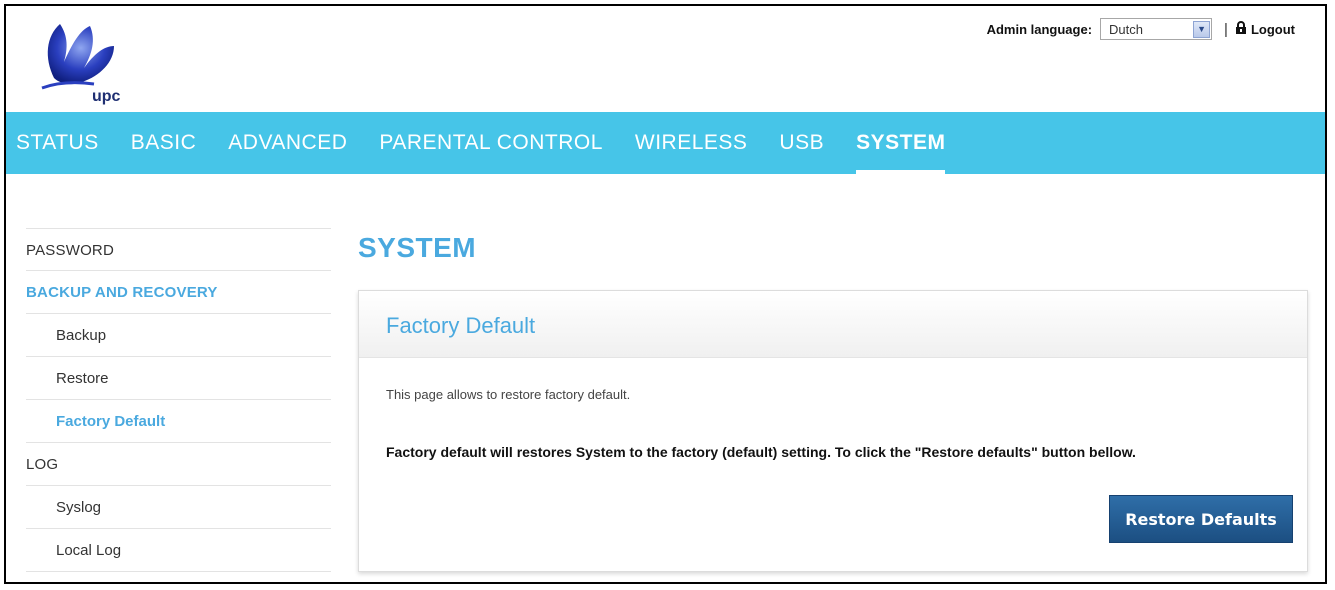 The height and width of the screenshot is (590, 1335). I want to click on nav-advanced: ADVANCED, so click(287, 143).